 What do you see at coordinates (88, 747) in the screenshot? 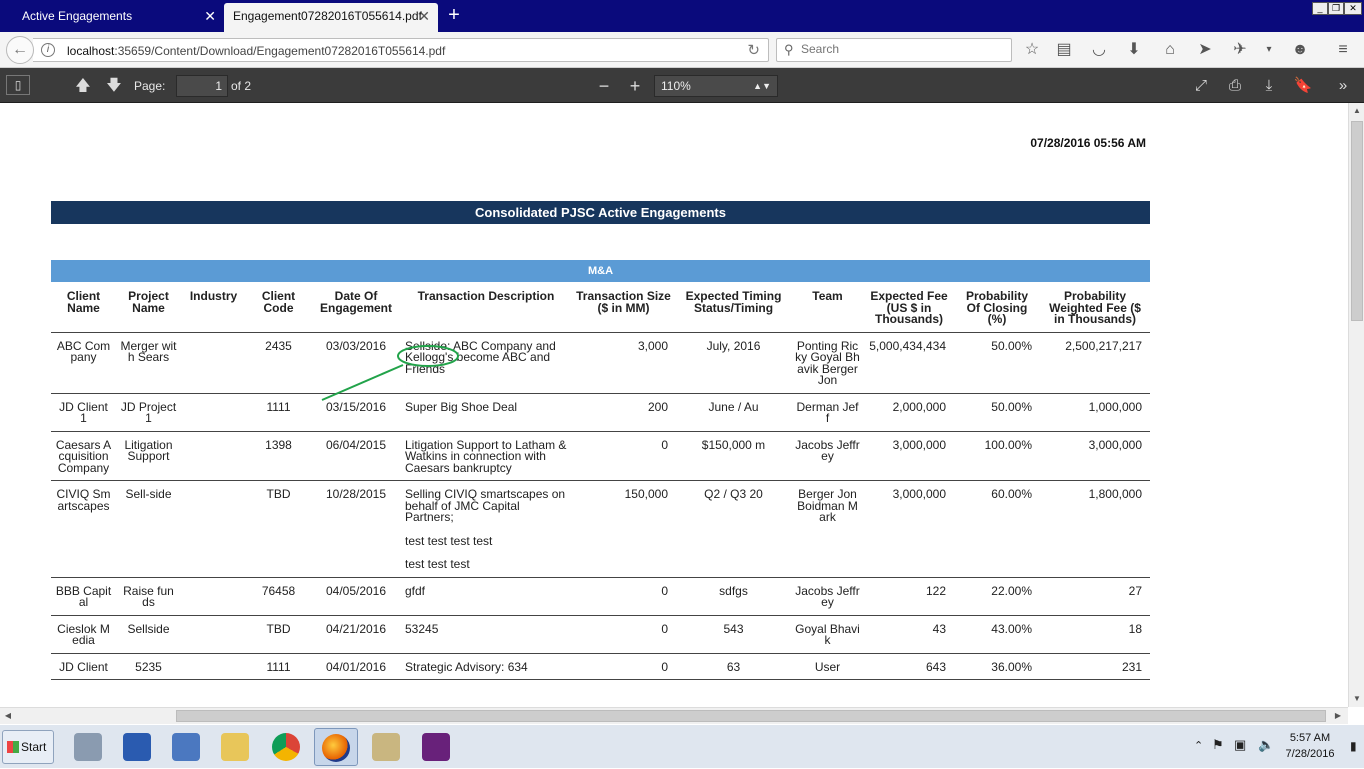
I see `server-manager-icon` at bounding box center [88, 747].